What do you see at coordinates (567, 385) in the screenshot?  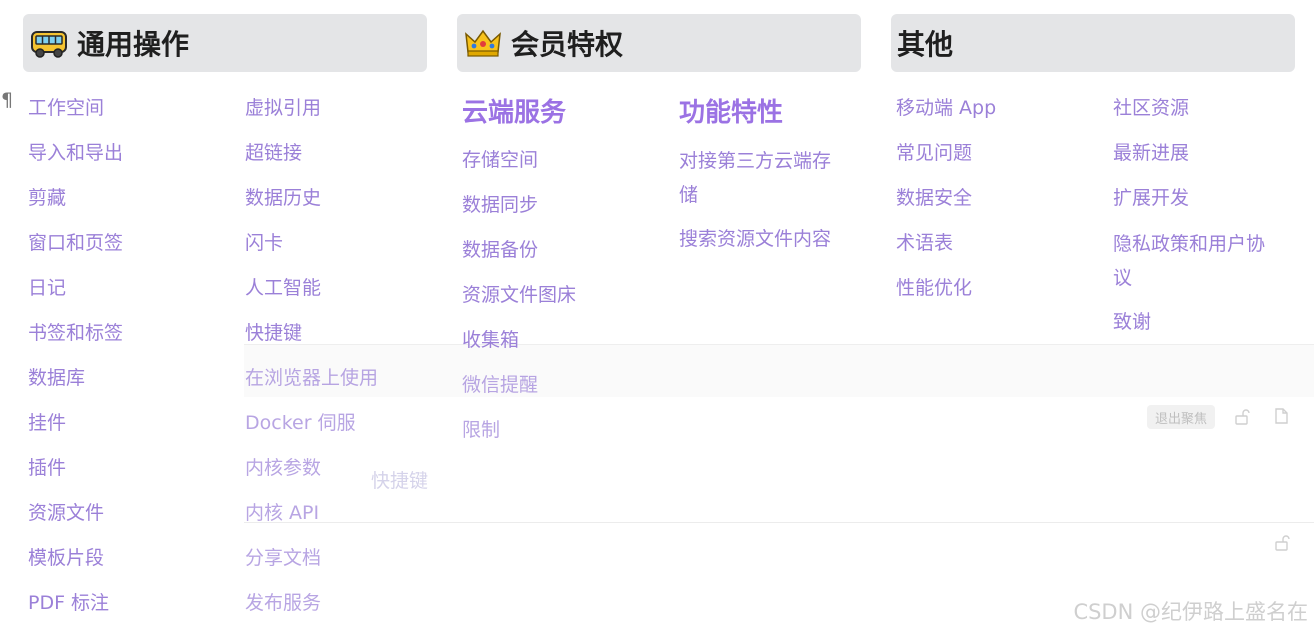 I see `doc-link: 微信提醒` at bounding box center [567, 385].